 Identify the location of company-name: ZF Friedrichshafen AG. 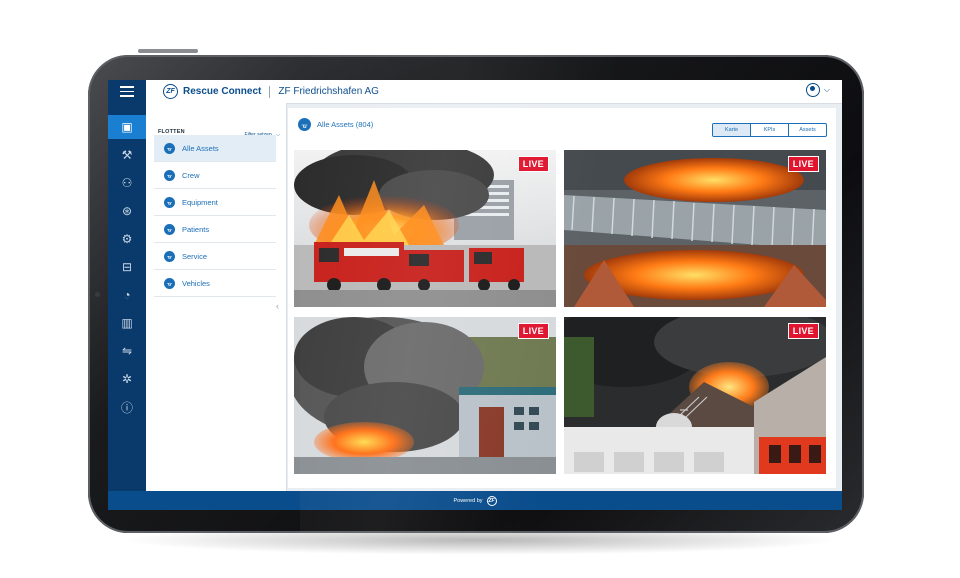
(328, 91).